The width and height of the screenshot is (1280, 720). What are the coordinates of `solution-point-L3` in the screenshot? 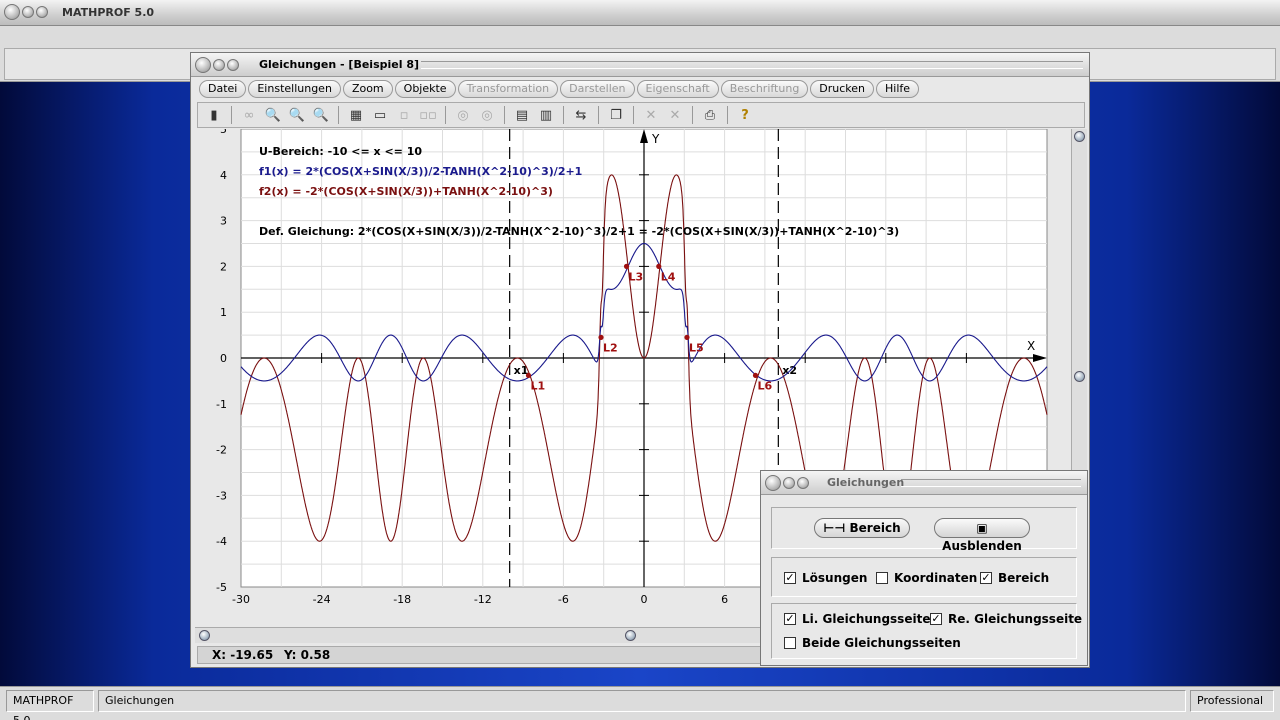 It's located at (626, 266).